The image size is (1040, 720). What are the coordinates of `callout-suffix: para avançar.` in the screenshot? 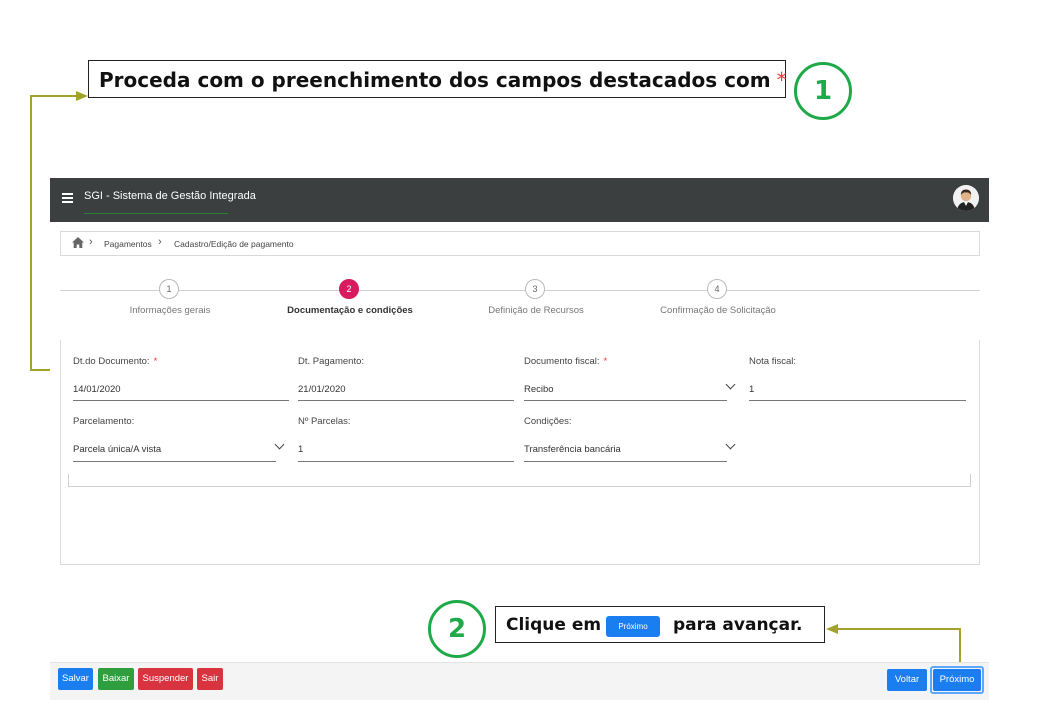 It's located at (738, 625).